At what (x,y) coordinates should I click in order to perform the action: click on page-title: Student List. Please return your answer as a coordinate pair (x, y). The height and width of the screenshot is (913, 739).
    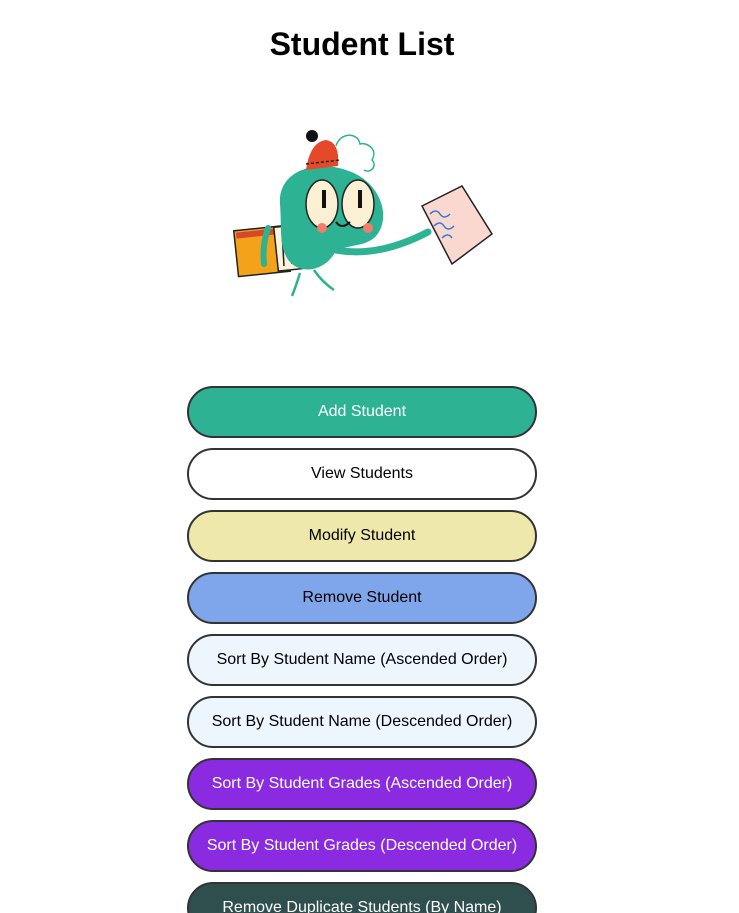
    Looking at the image, I should click on (362, 44).